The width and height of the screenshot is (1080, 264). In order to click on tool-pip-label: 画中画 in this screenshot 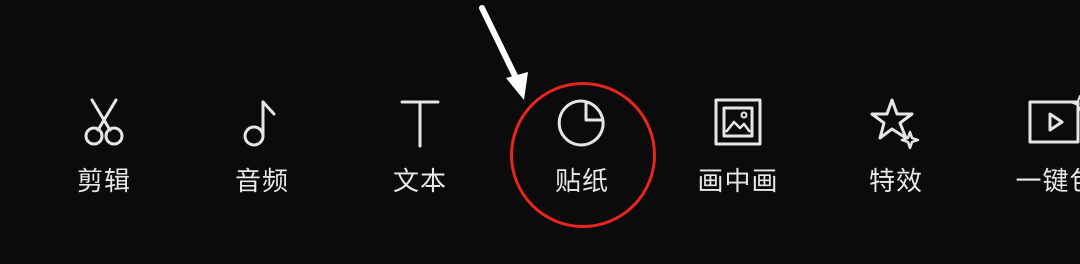, I will do `click(738, 182)`.